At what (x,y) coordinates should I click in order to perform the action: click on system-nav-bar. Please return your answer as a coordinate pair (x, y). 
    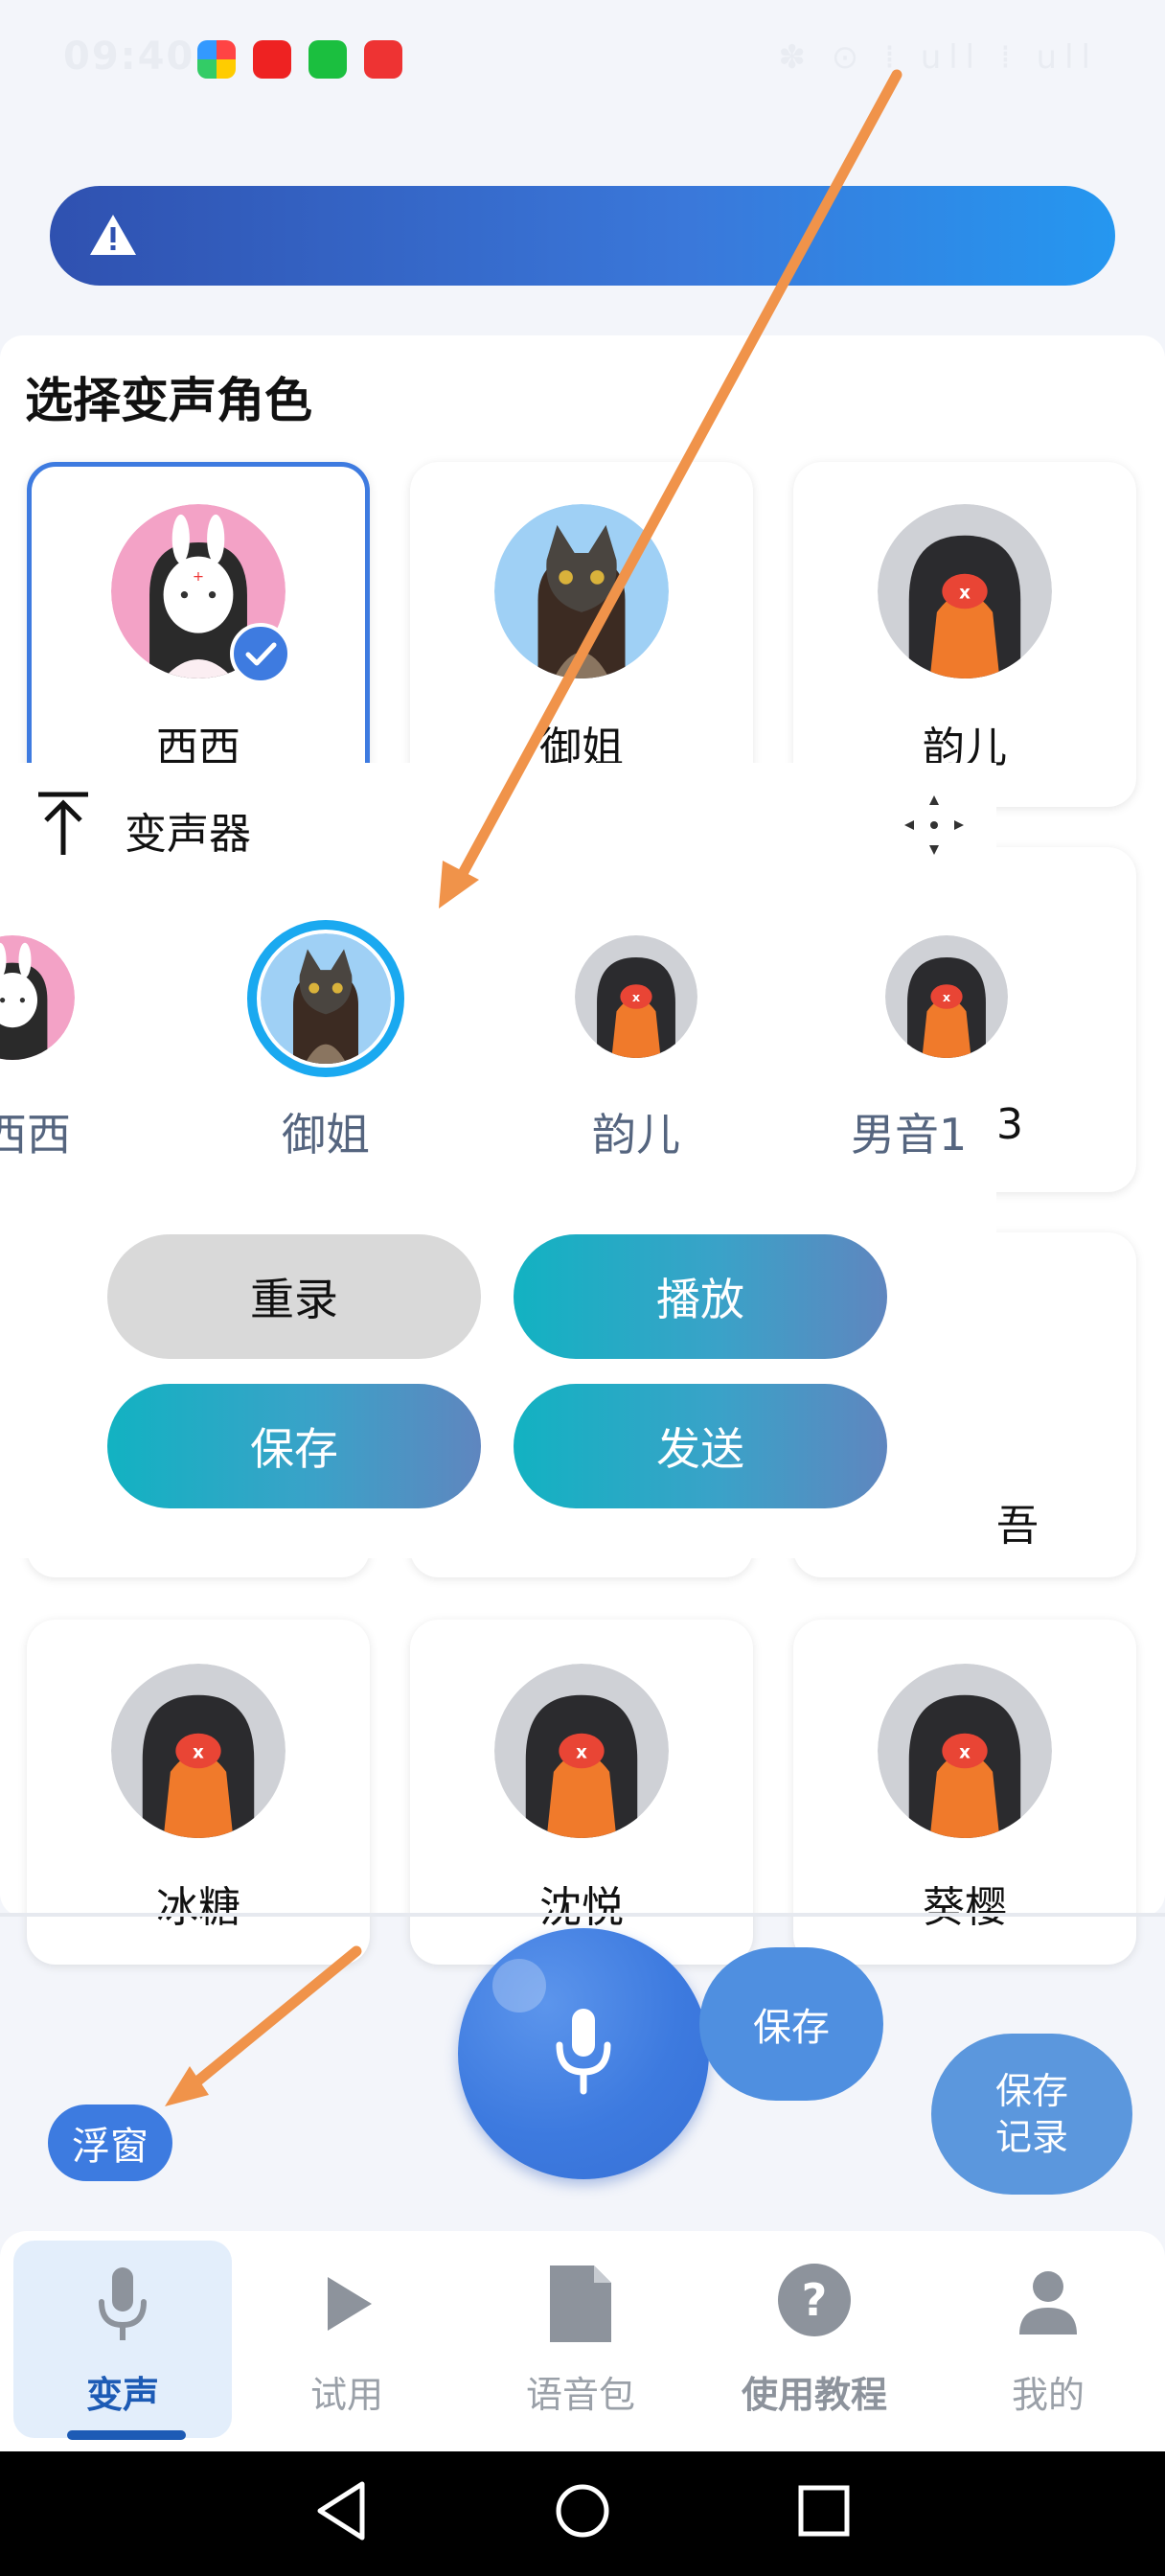
    Looking at the image, I should click on (582, 2513).